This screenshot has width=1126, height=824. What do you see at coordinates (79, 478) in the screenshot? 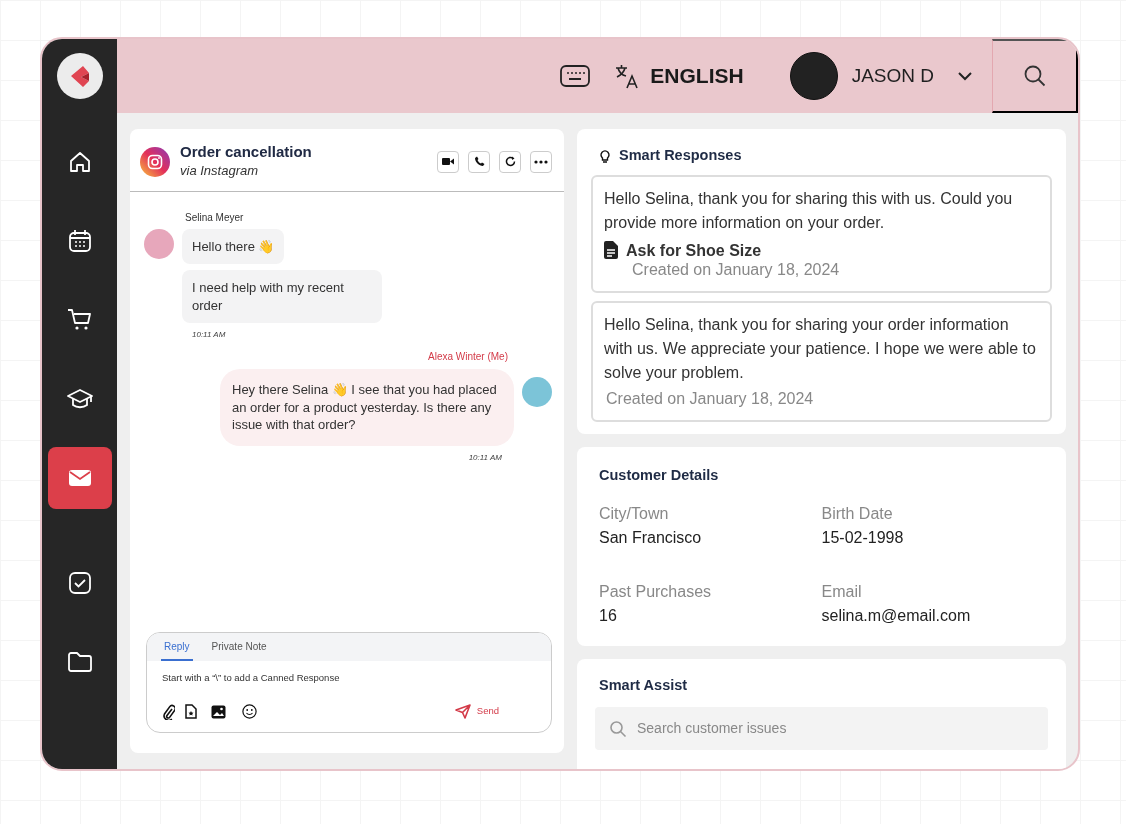
I see `sidebar-item` at bounding box center [79, 478].